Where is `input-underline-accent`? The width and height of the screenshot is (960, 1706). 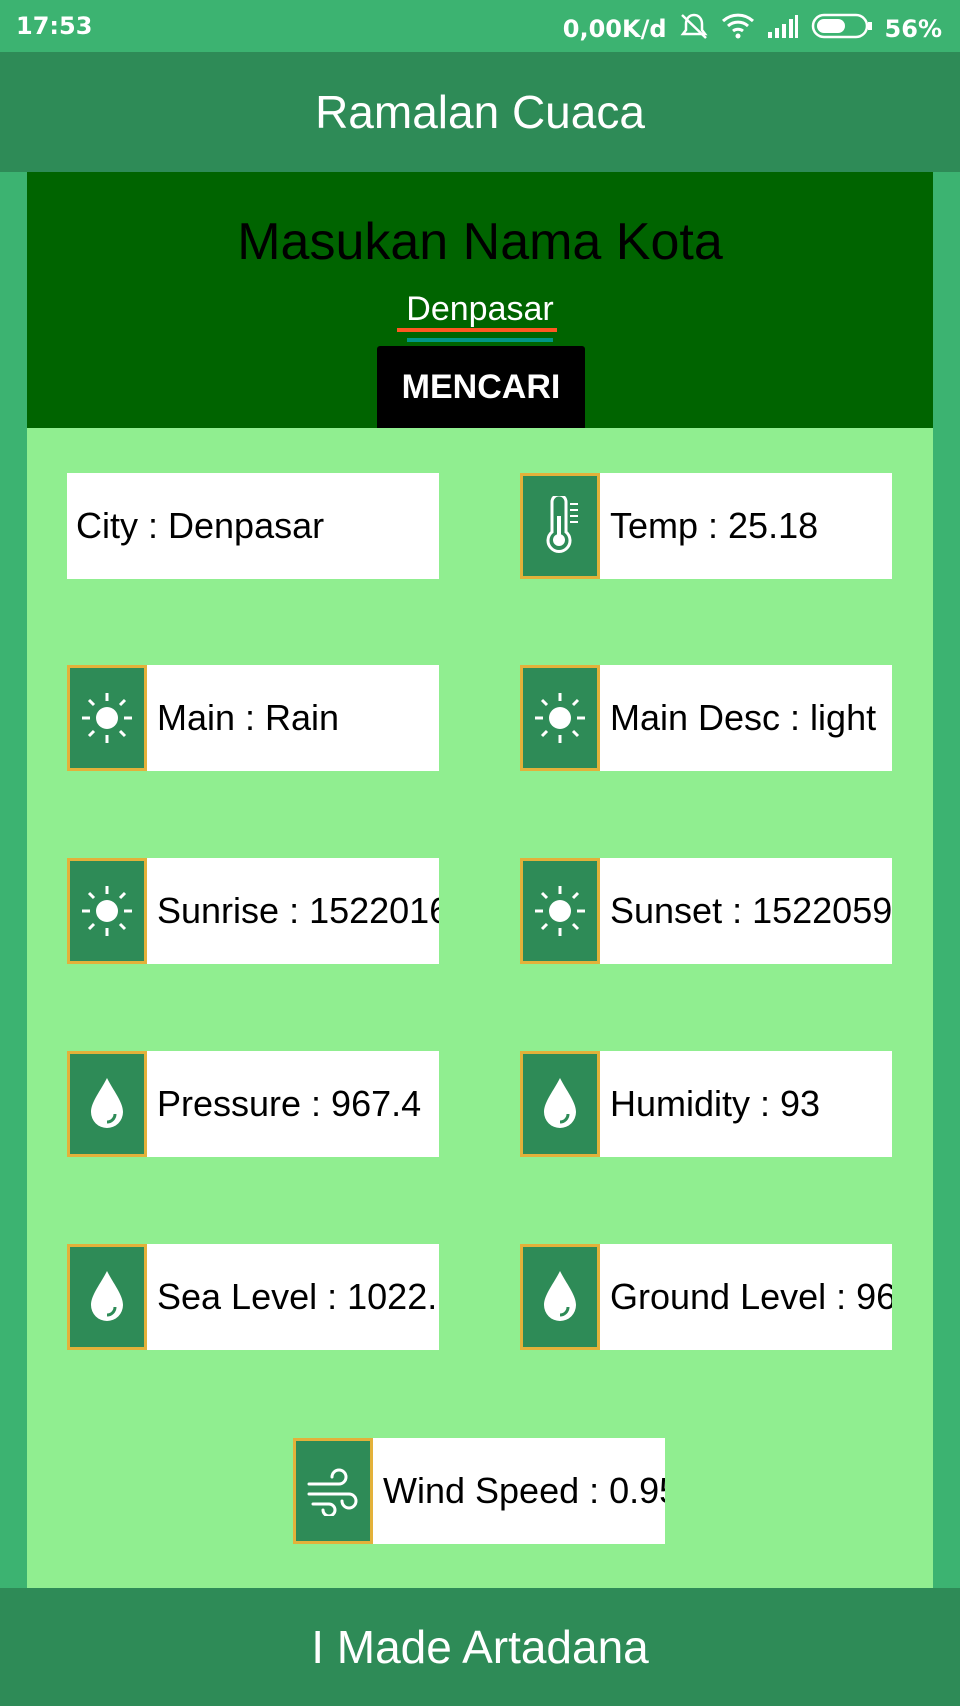
input-underline-accent is located at coordinates (480, 340).